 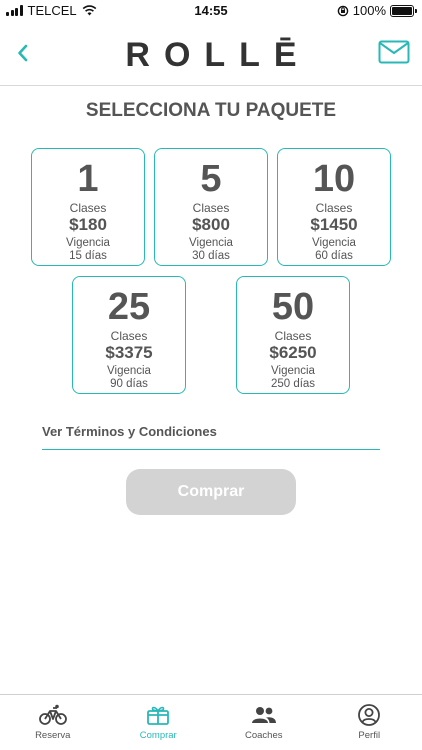 I want to click on package-count: 10, so click(x=334, y=179).